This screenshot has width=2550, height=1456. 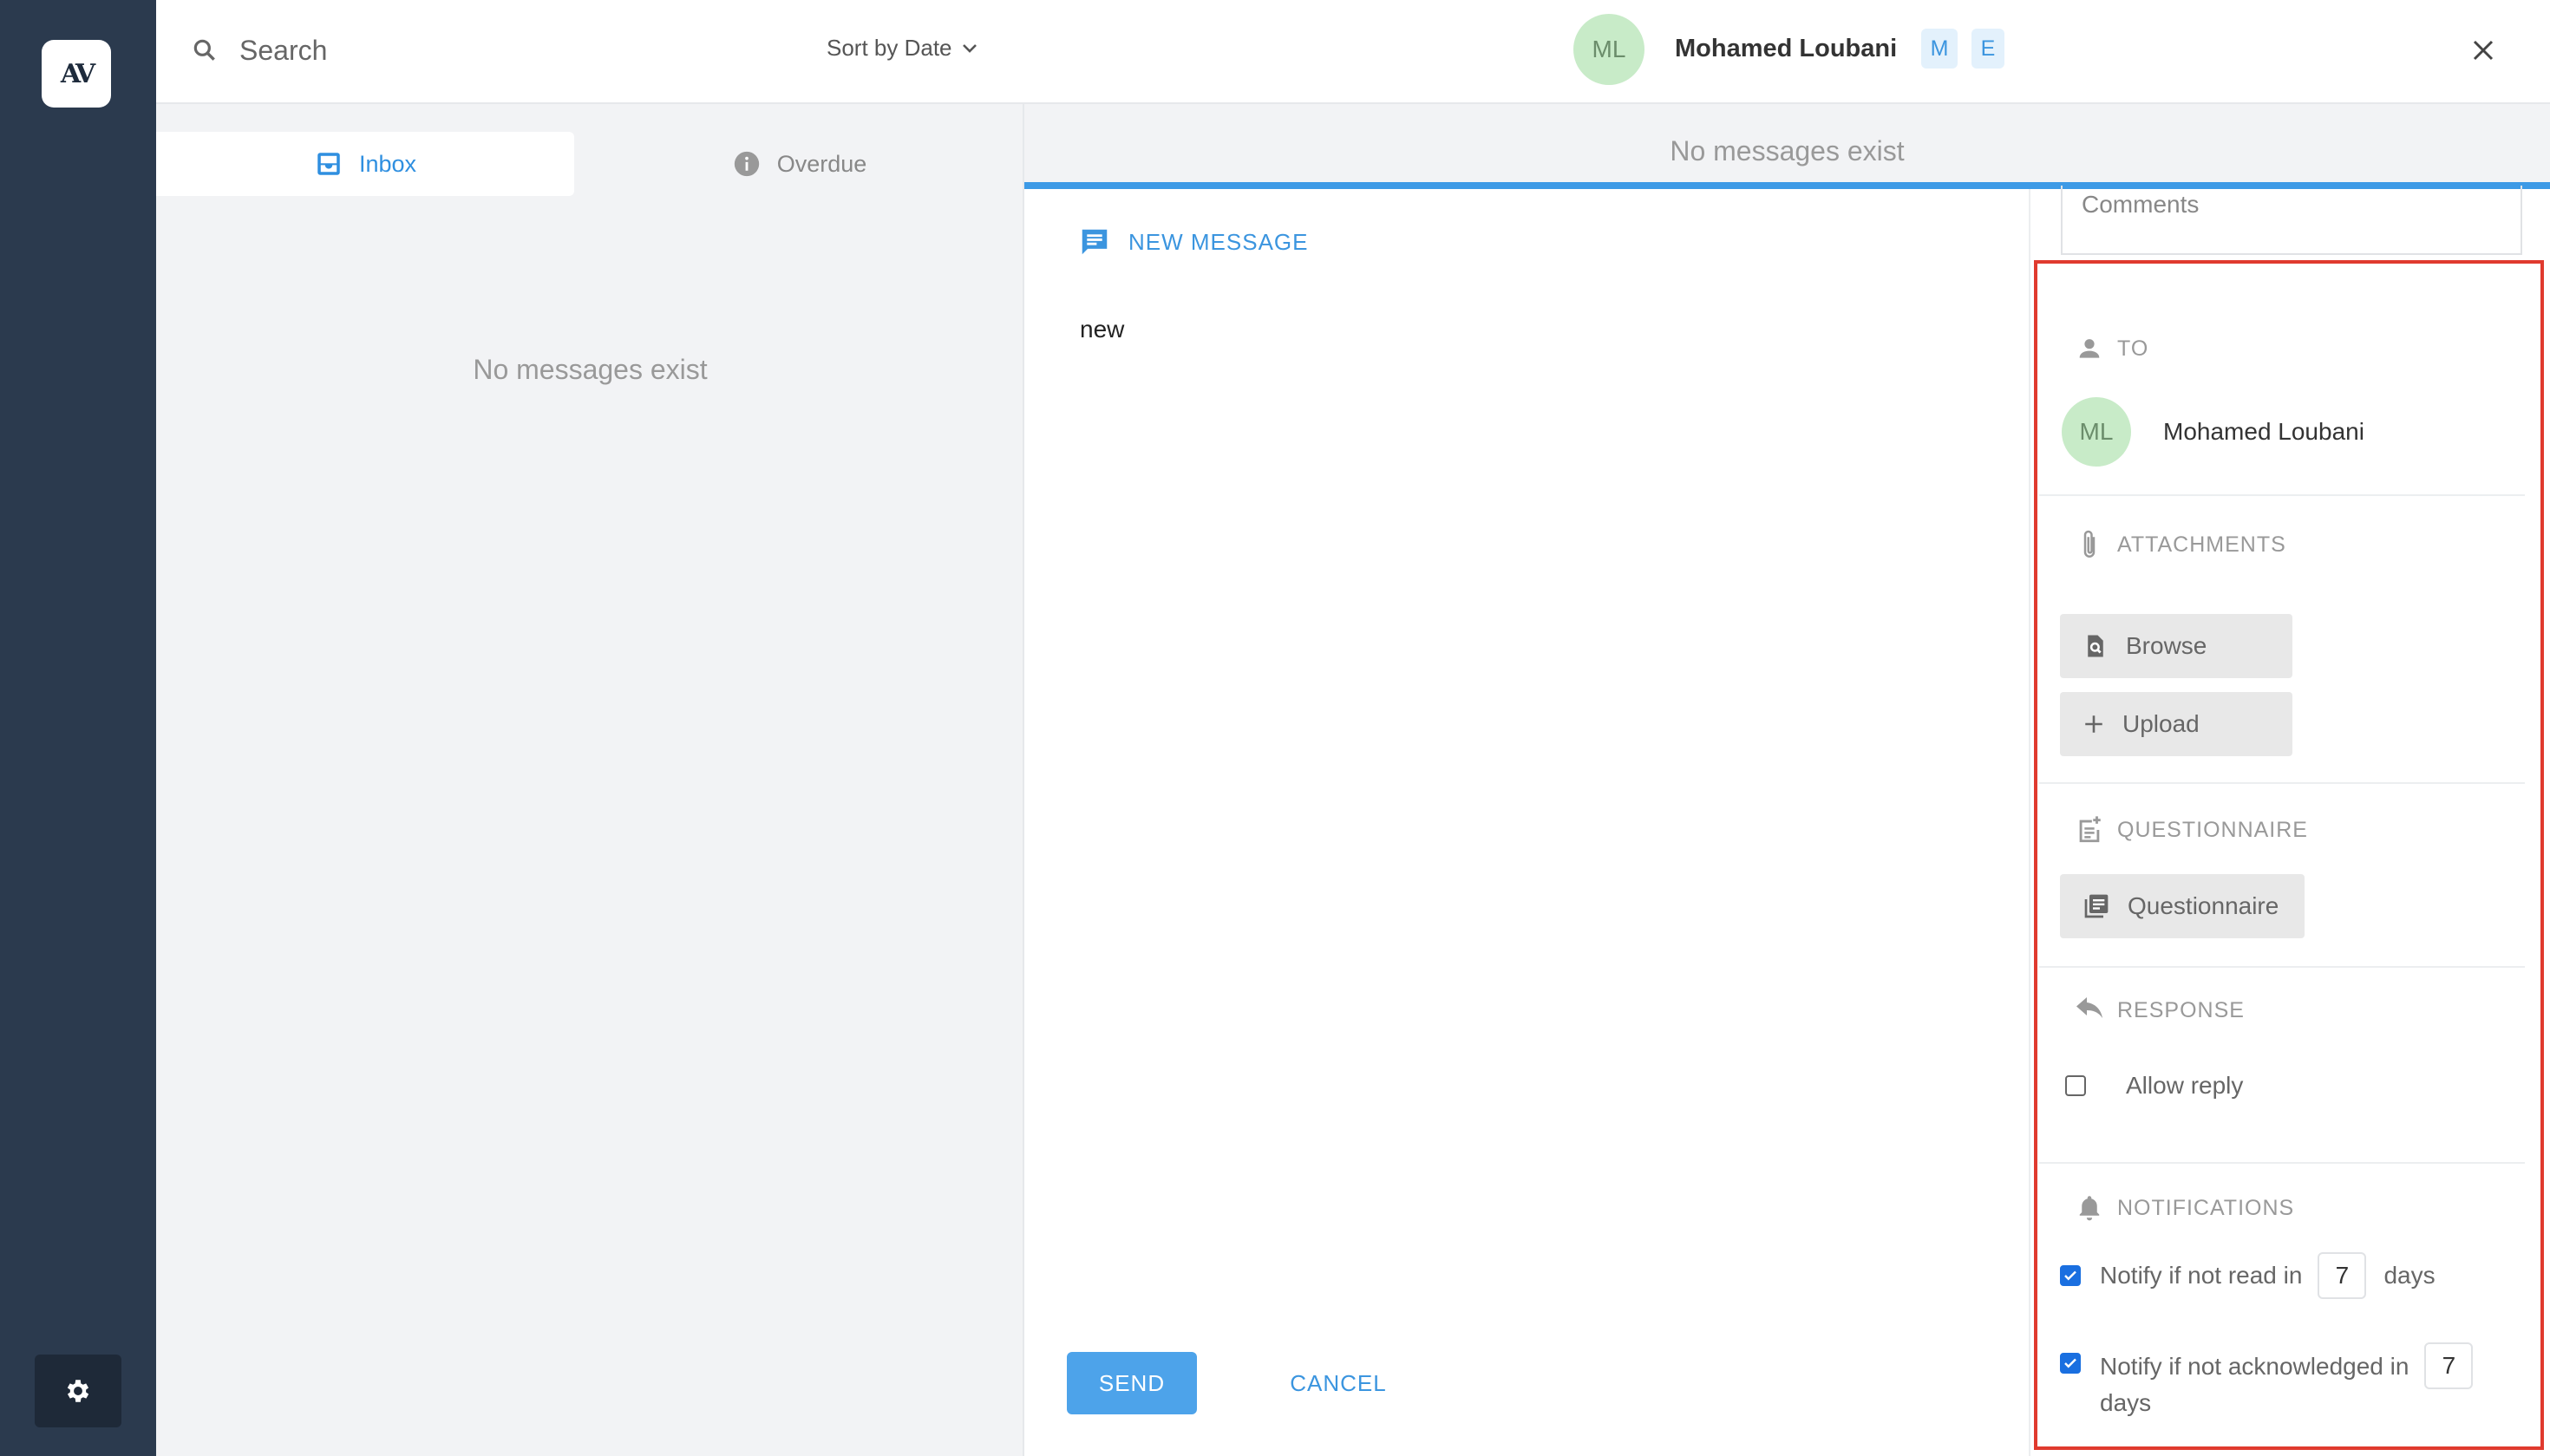 What do you see at coordinates (2203, 905) in the screenshot?
I see `questionnaire-label: Questionnaire` at bounding box center [2203, 905].